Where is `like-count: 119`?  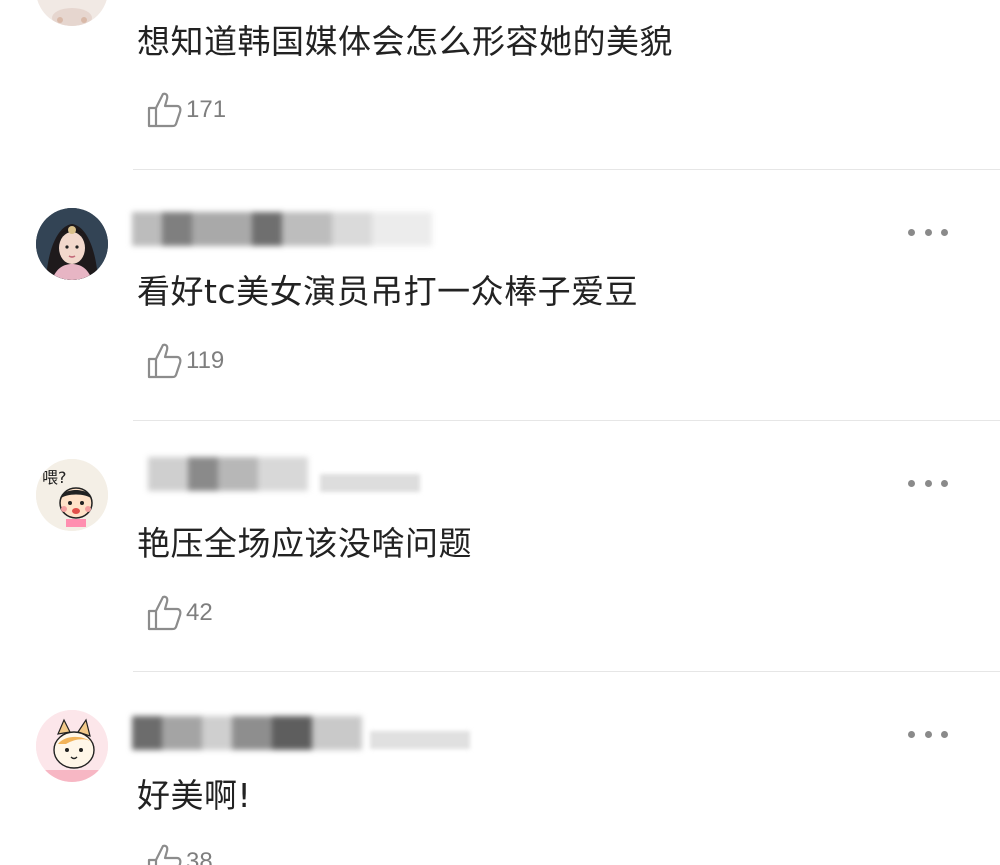 like-count: 119 is located at coordinates (205, 360).